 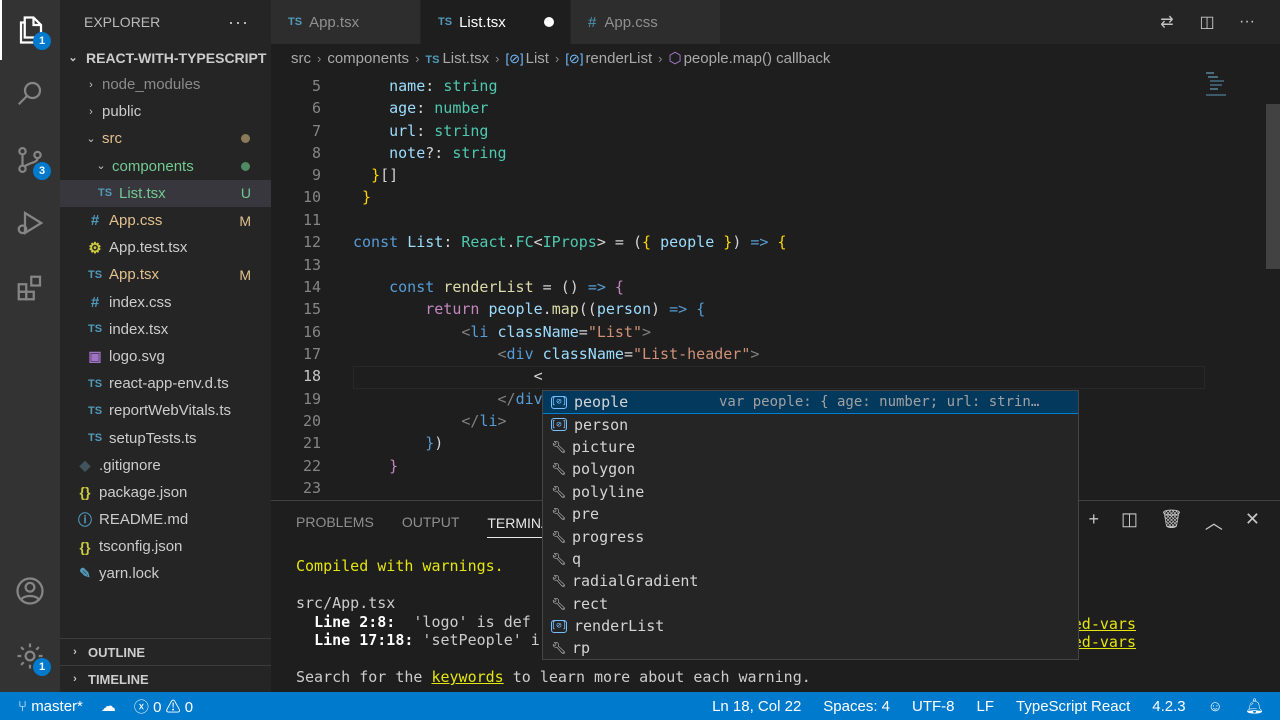 I want to click on breadcrumb-item: TS List.tsx, so click(x=457, y=58).